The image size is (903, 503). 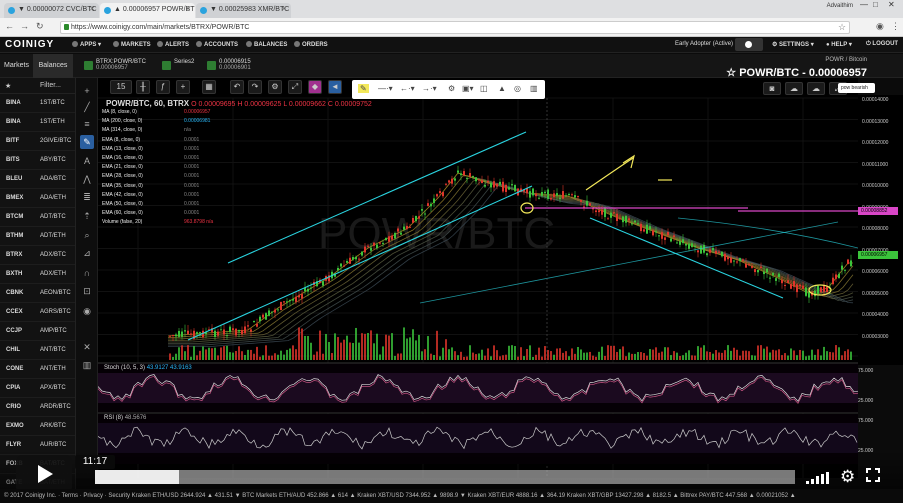 I want to click on indicator-row: EMA (35, close, 0) 0.0001, so click(x=150, y=187).